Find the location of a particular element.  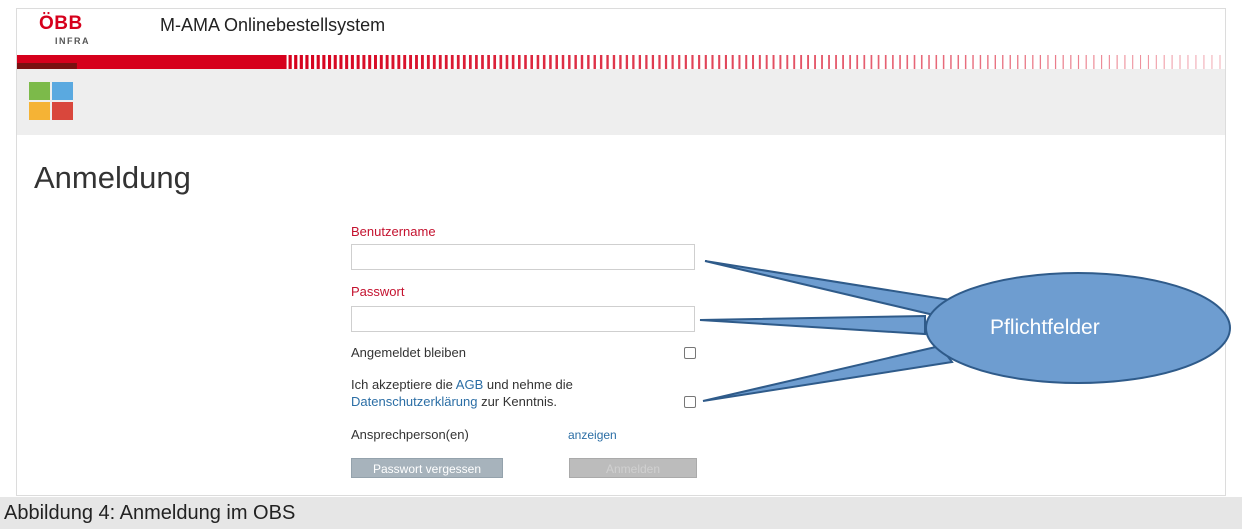

callout-label: Pflichtfelder is located at coordinates (1045, 327).